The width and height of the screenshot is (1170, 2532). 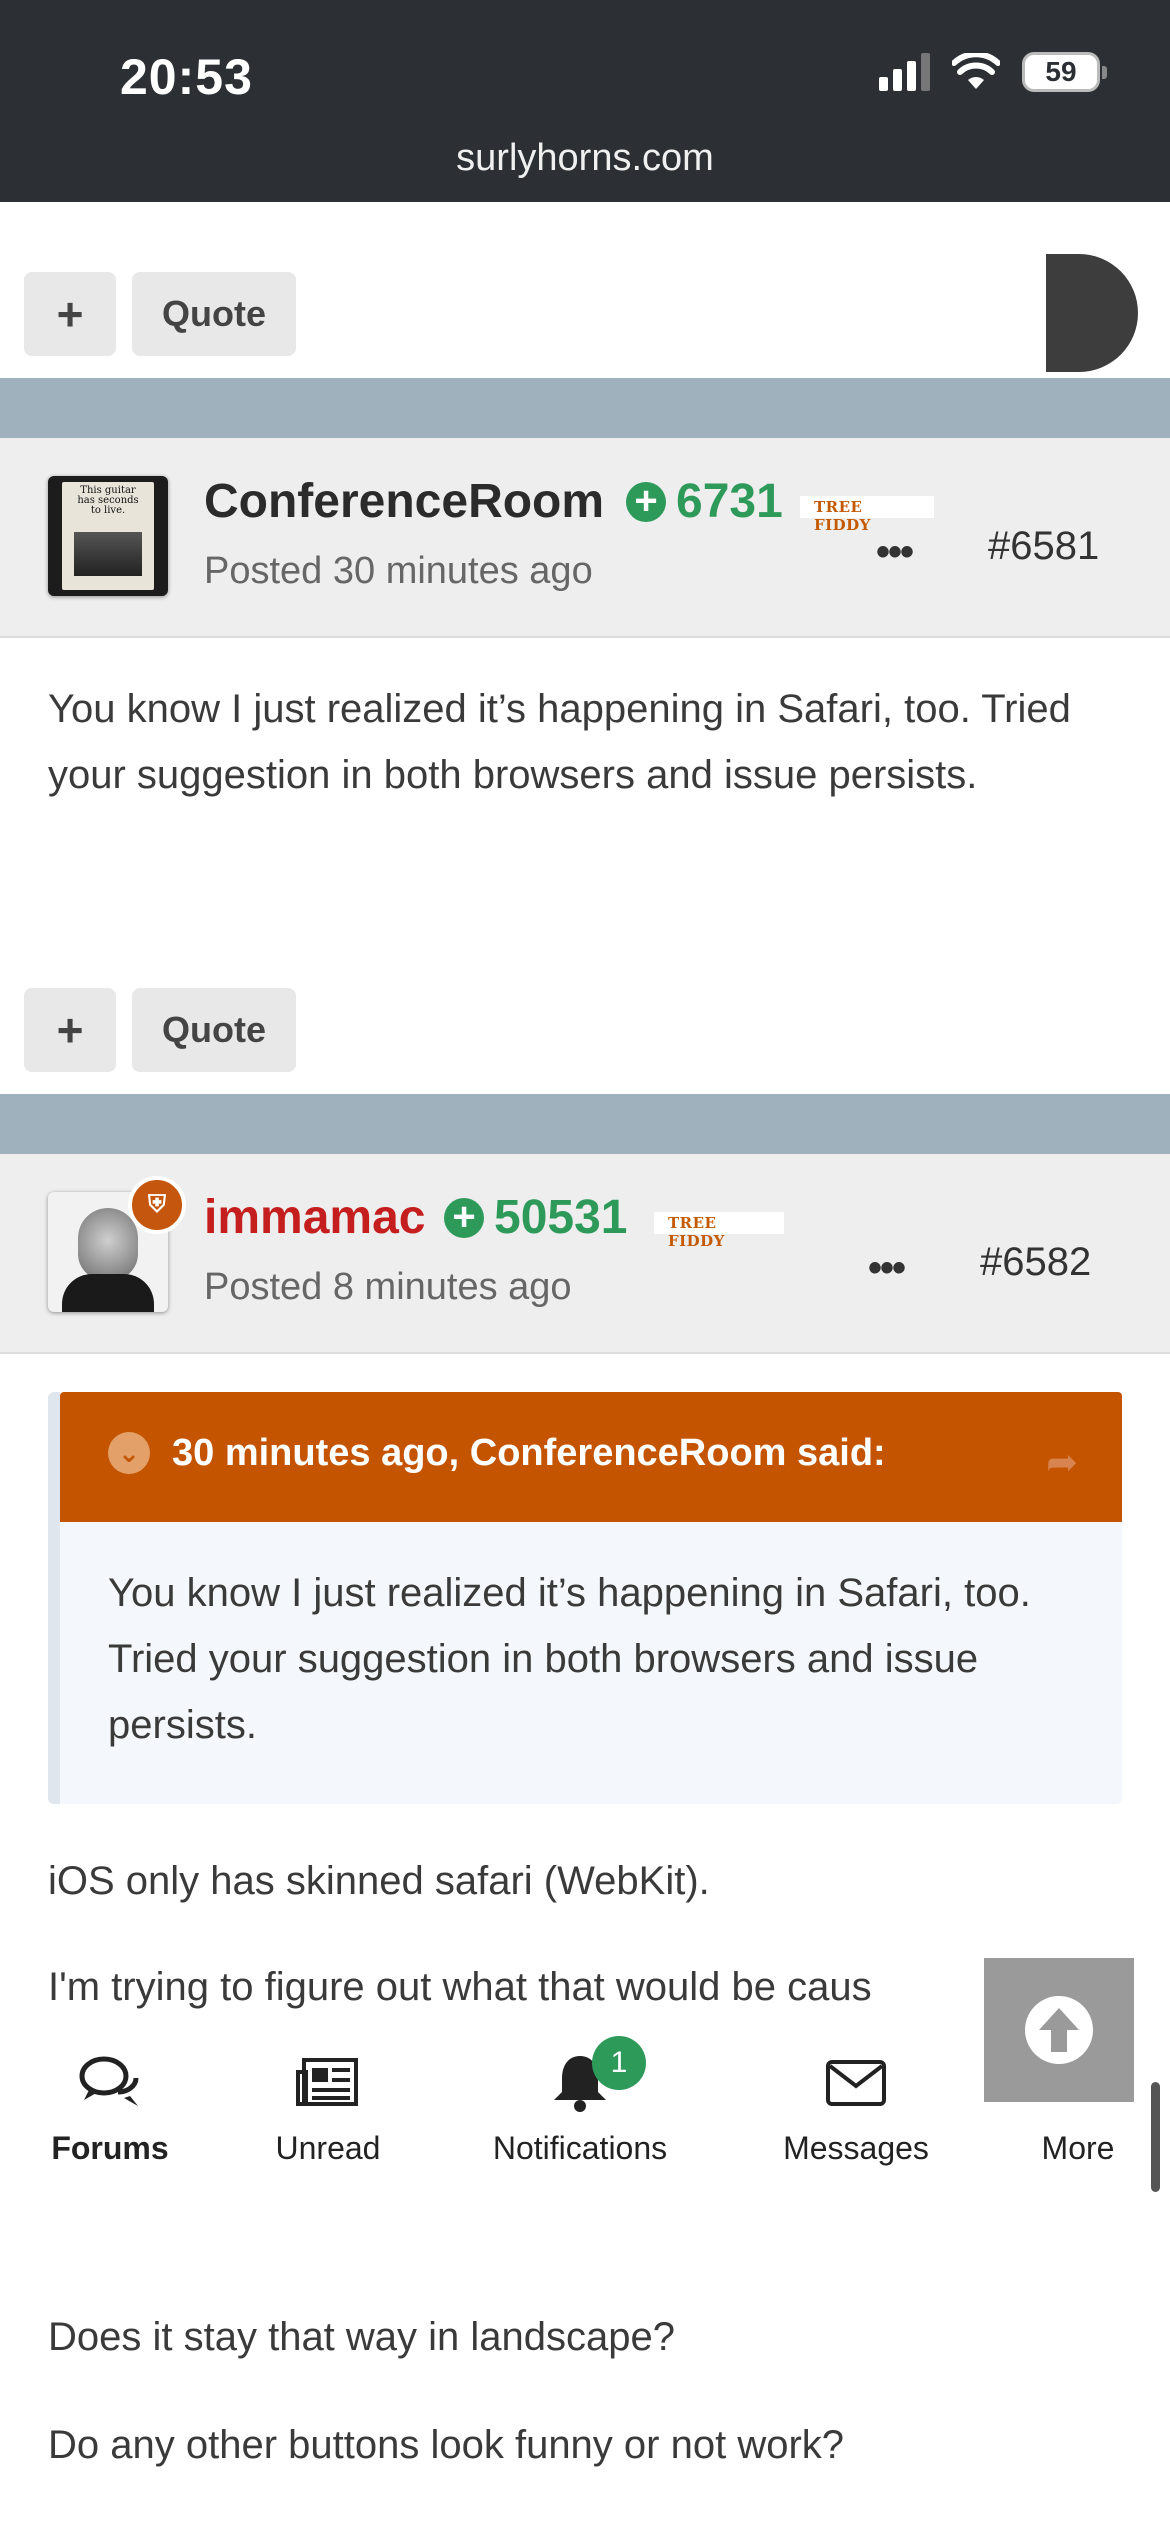 I want to click on address-bar: surlyhorns.com, so click(x=585, y=158).